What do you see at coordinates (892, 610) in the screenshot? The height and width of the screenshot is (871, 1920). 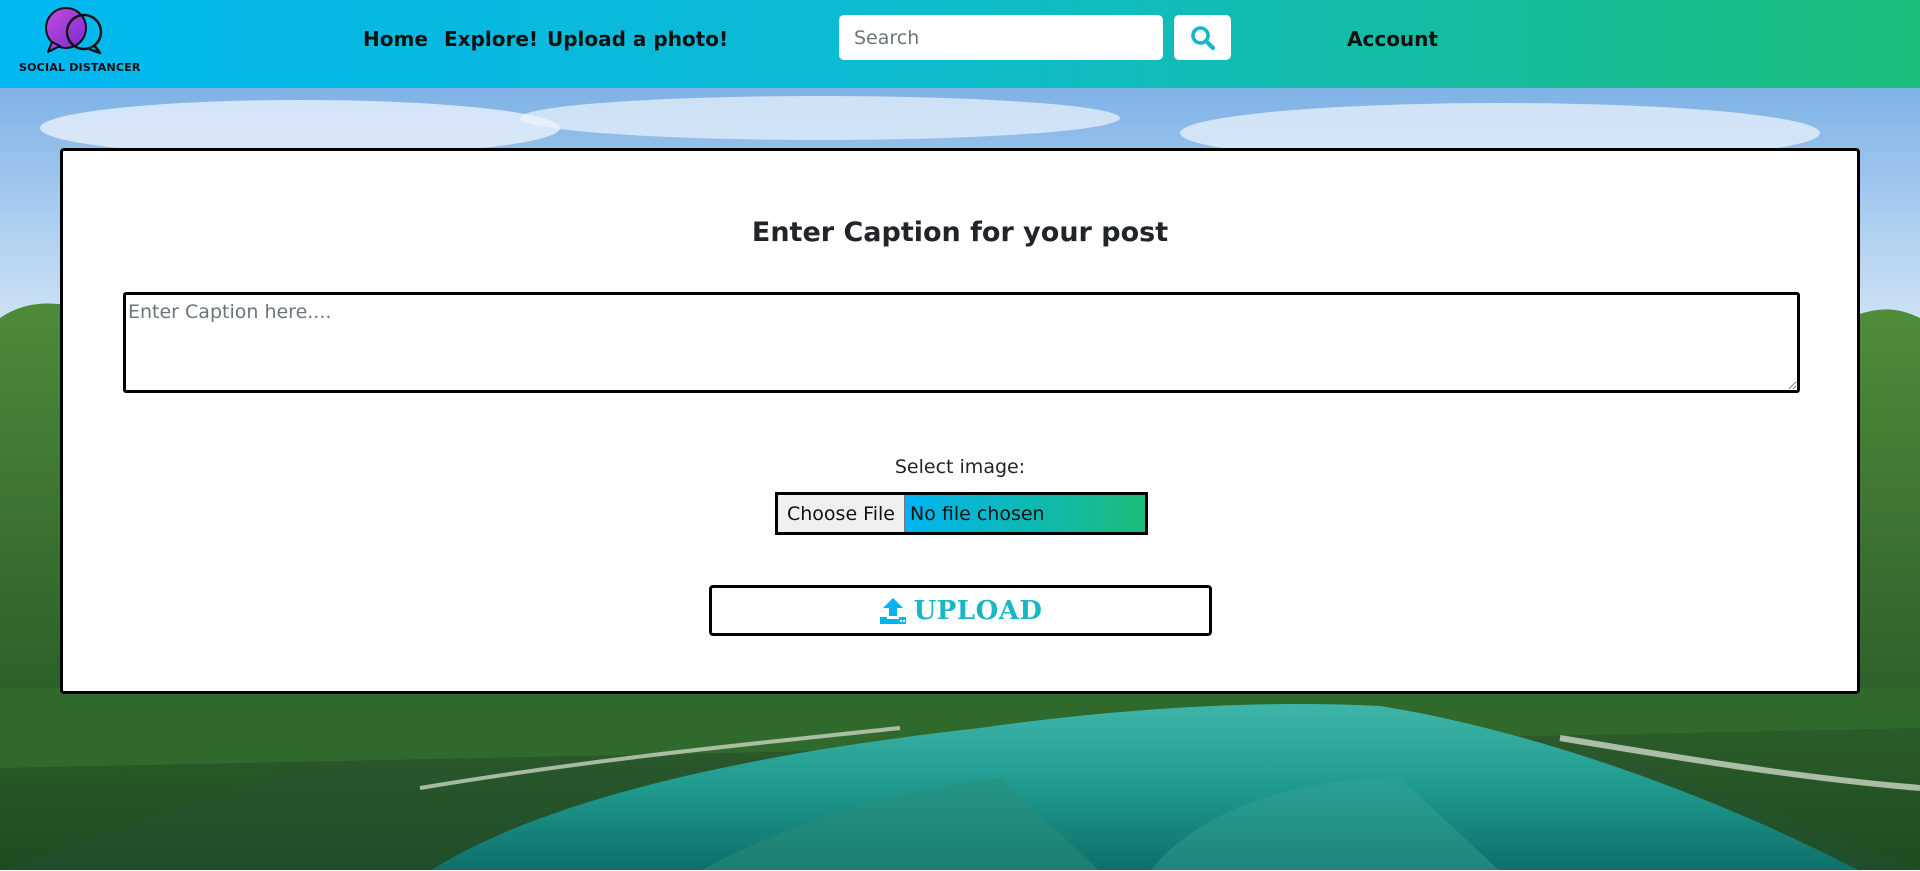 I see `upload-icon` at bounding box center [892, 610].